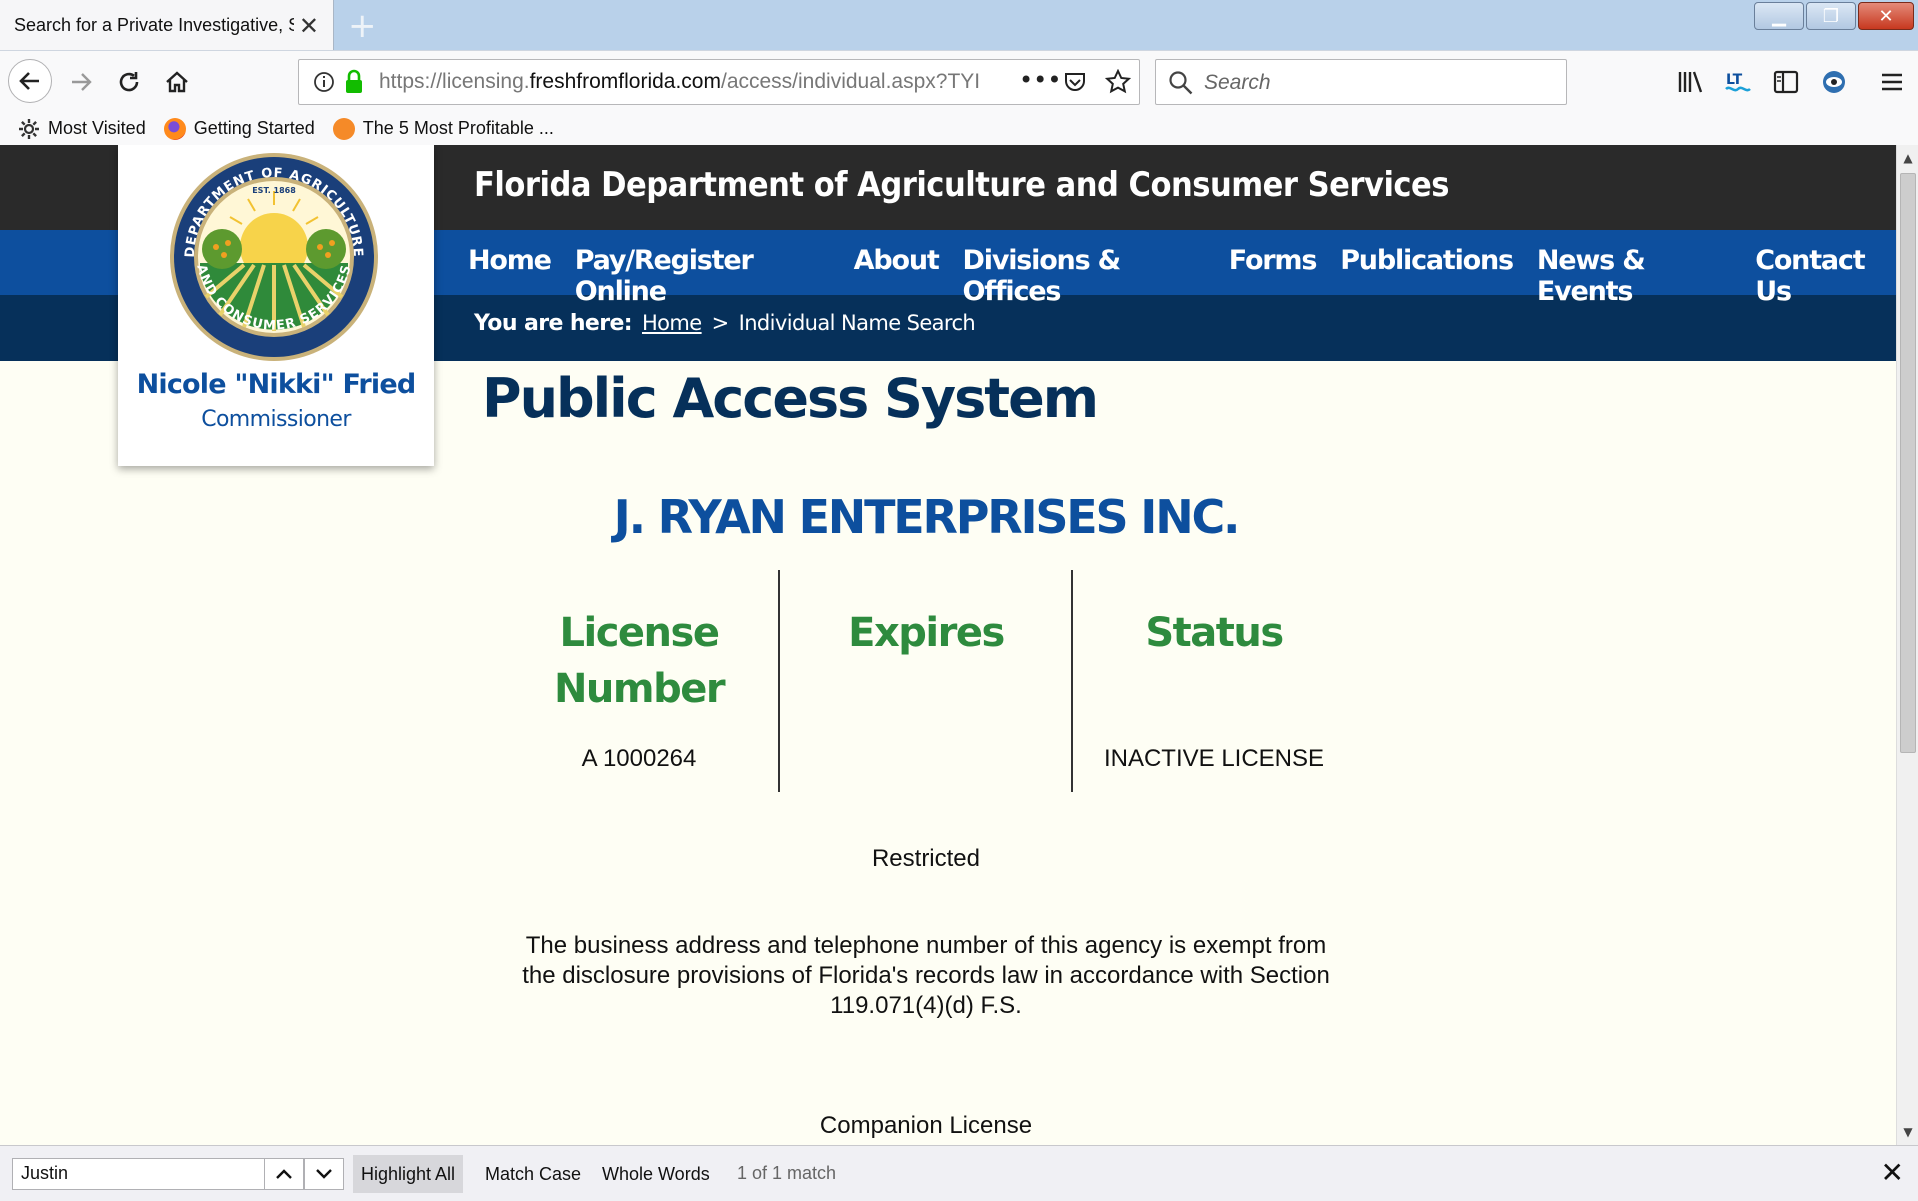 The width and height of the screenshot is (1918, 1201). What do you see at coordinates (254, 128) in the screenshot?
I see `bookmark-label: Getting Started` at bounding box center [254, 128].